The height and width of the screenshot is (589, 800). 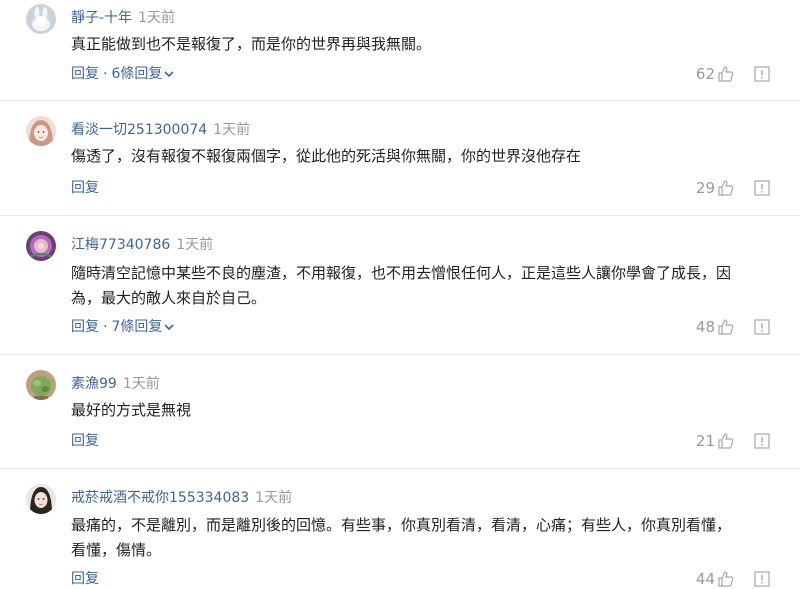 I want to click on girl-avatar-icon, so click(x=41, y=131).